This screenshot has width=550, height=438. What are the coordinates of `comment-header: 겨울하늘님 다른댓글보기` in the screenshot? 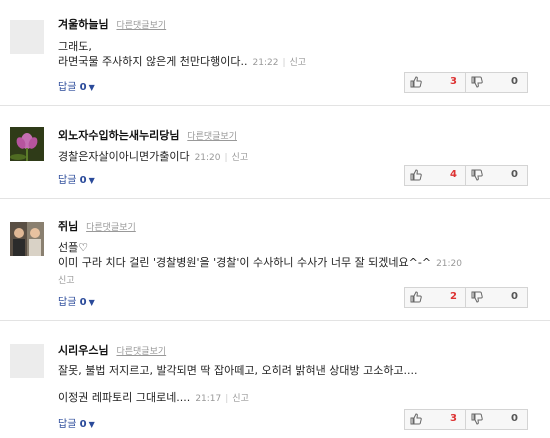 It's located at (112, 24).